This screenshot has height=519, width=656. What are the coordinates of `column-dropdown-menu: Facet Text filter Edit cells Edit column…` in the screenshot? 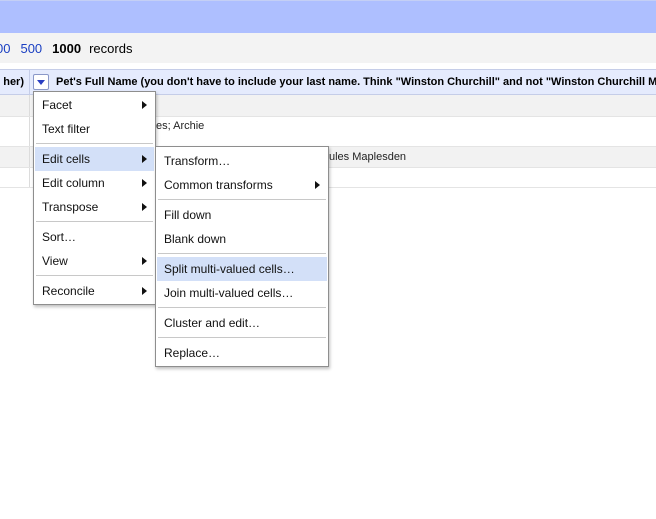 It's located at (94, 198).